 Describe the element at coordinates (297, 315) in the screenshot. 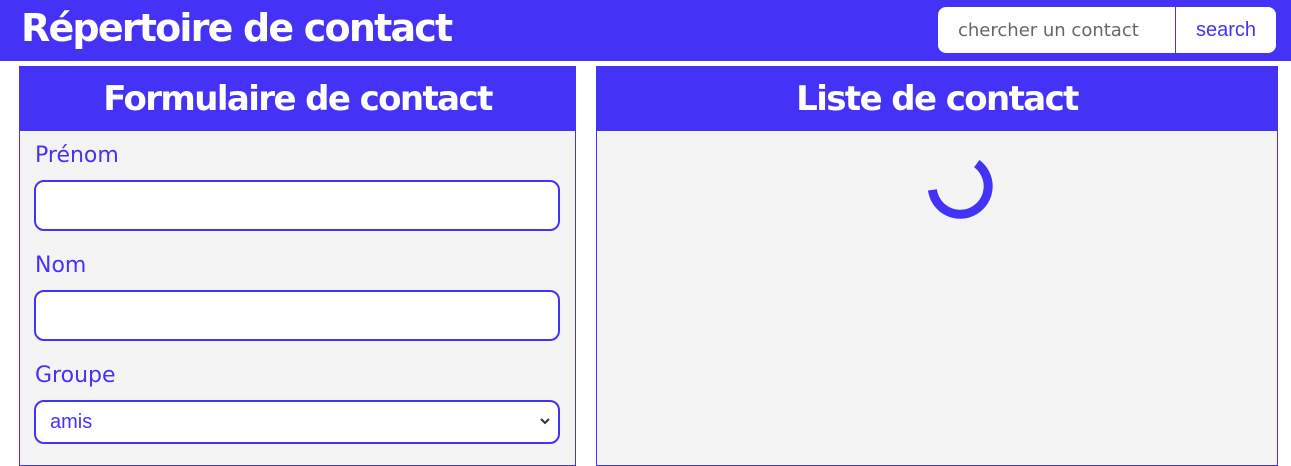

I see `last-name-field` at that location.